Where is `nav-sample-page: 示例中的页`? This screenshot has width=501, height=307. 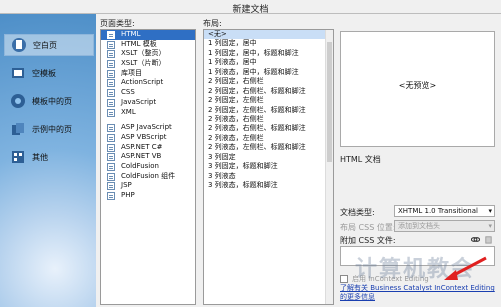 nav-sample-page: 示例中的页 is located at coordinates (49, 129).